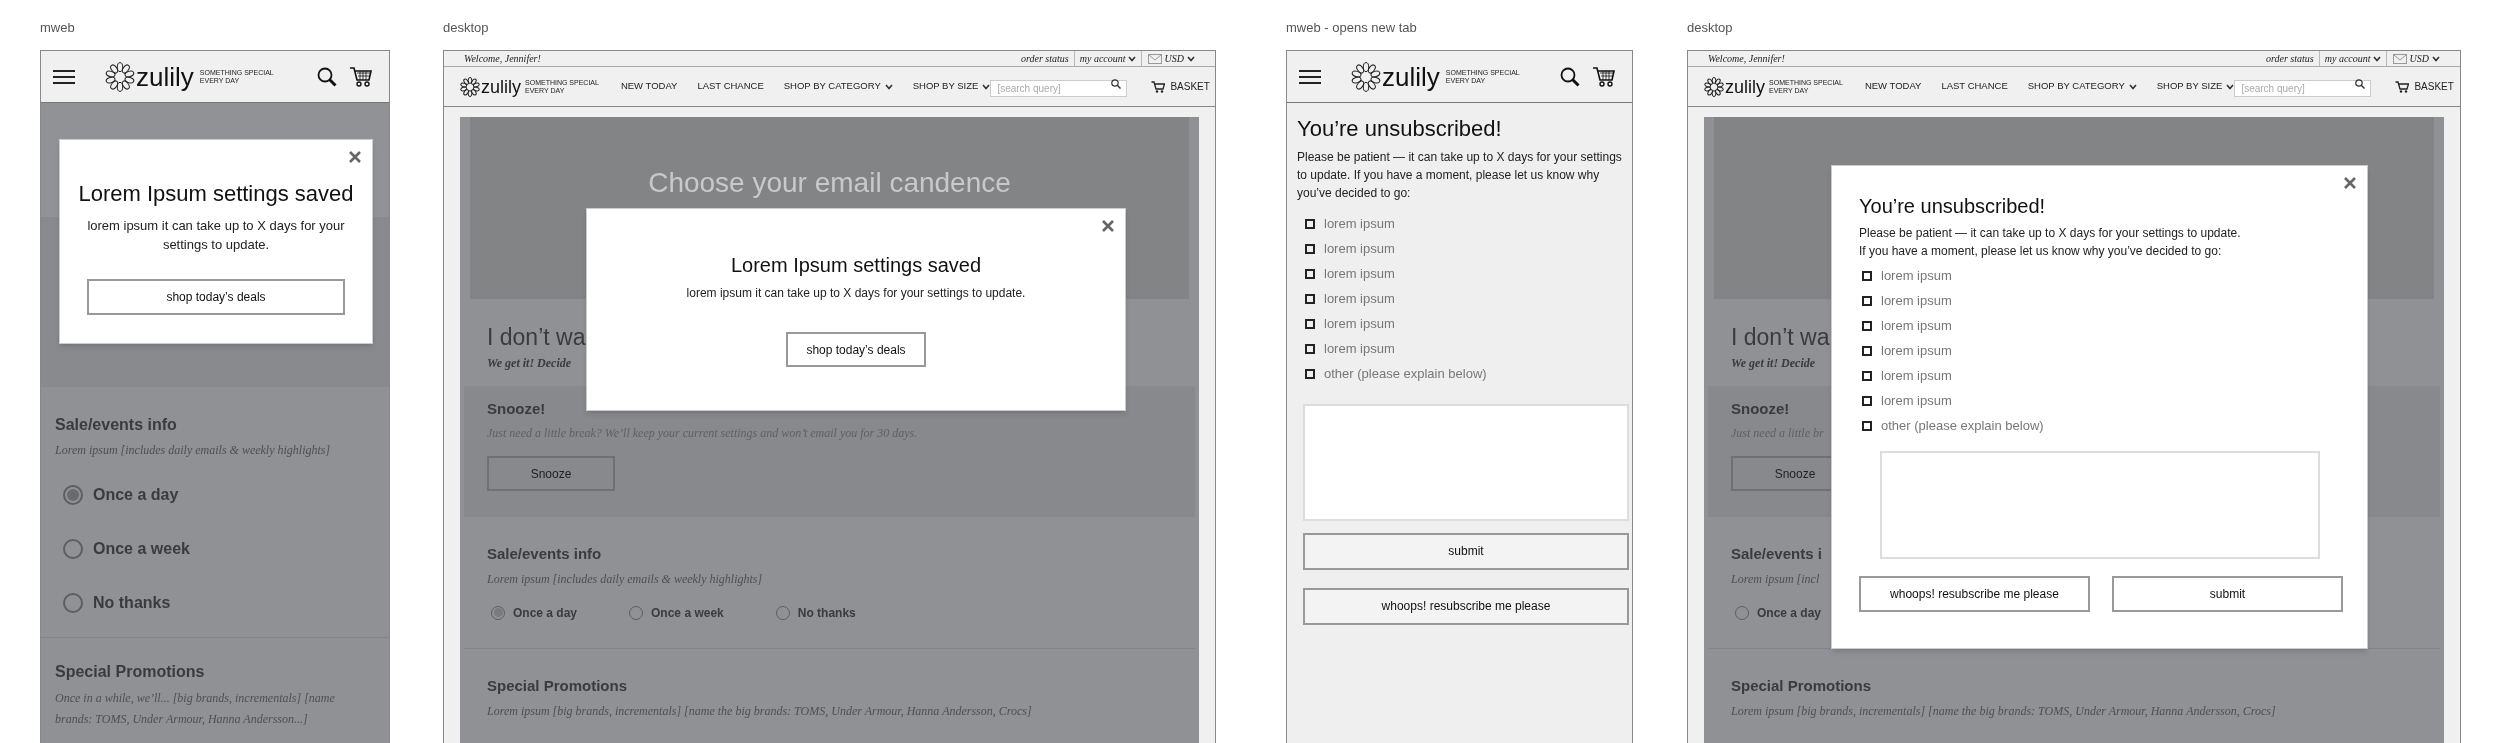  Describe the element at coordinates (1352, 28) in the screenshot. I see `panel-caption: mweb - opens new tab` at that location.